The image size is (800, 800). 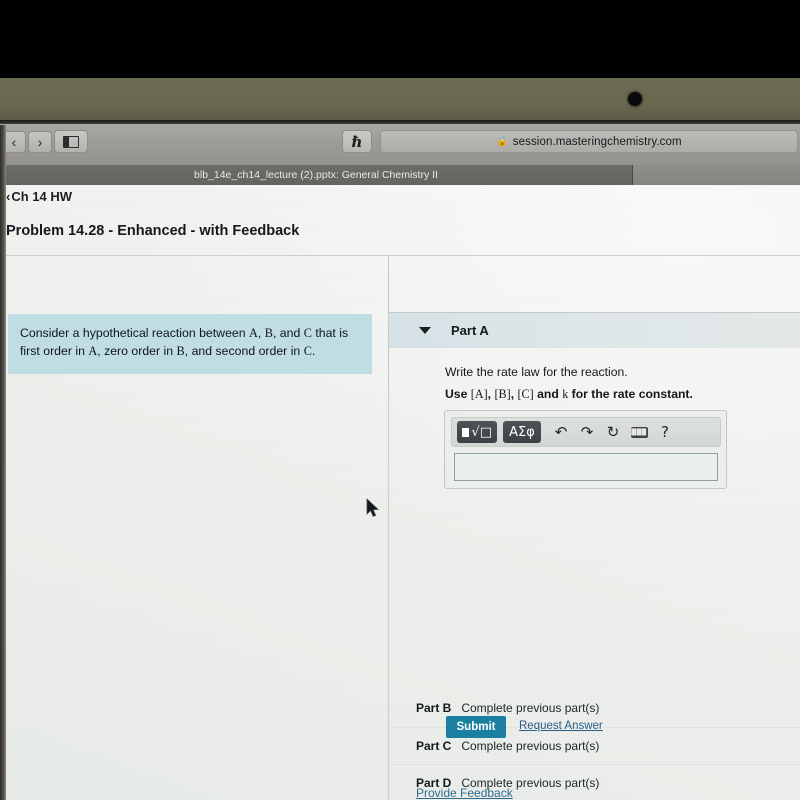 I want to click on question-line1-b: that is, so click(x=330, y=333).